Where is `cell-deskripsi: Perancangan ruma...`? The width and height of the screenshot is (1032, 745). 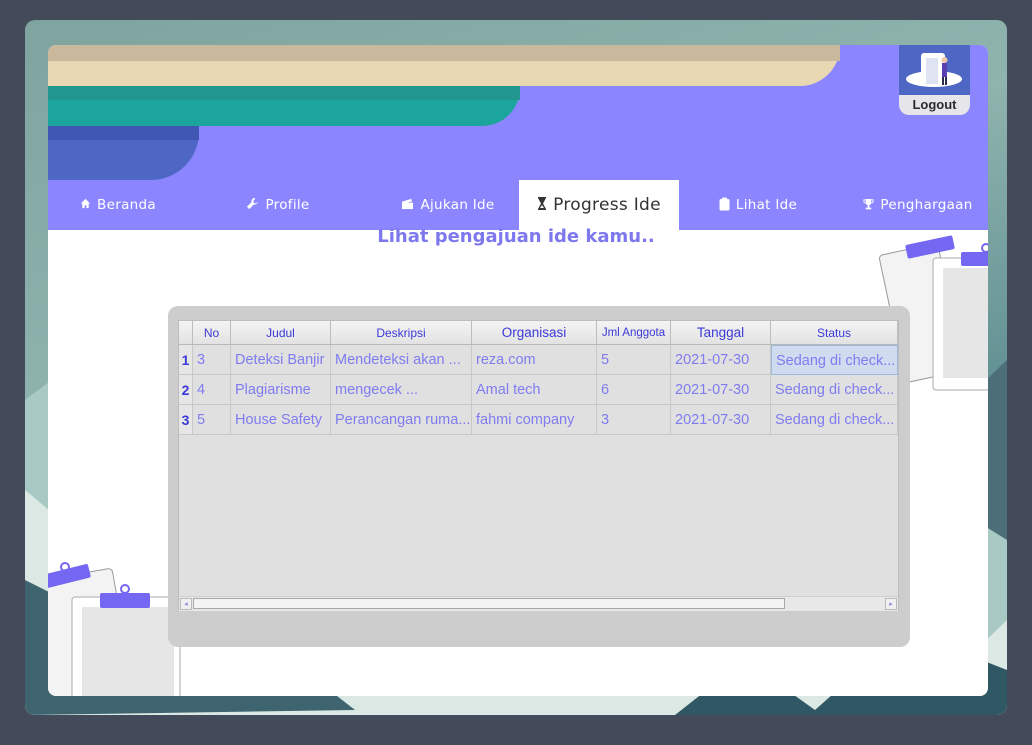
cell-deskripsi: Perancangan ruma... is located at coordinates (401, 420).